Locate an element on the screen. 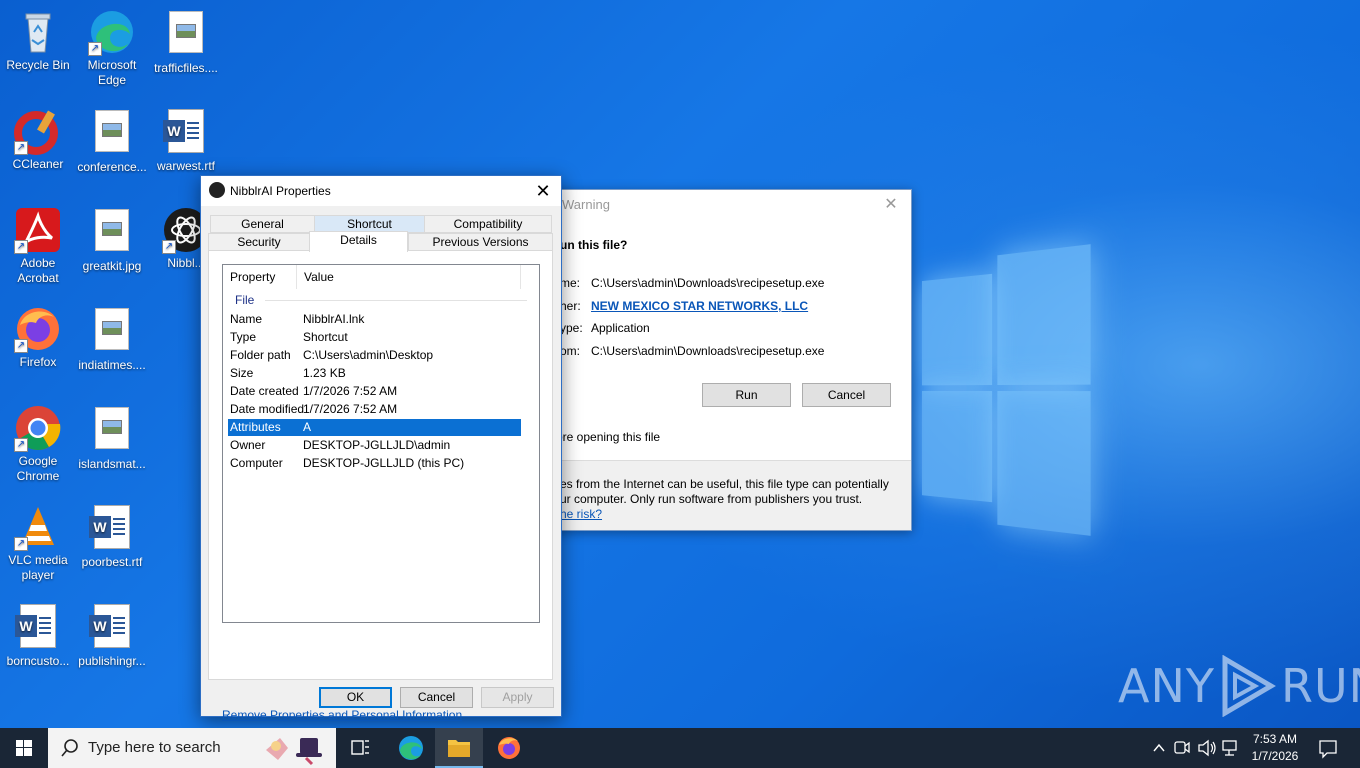 The width and height of the screenshot is (1360, 768). edge-icon is located at coordinates (411, 748).